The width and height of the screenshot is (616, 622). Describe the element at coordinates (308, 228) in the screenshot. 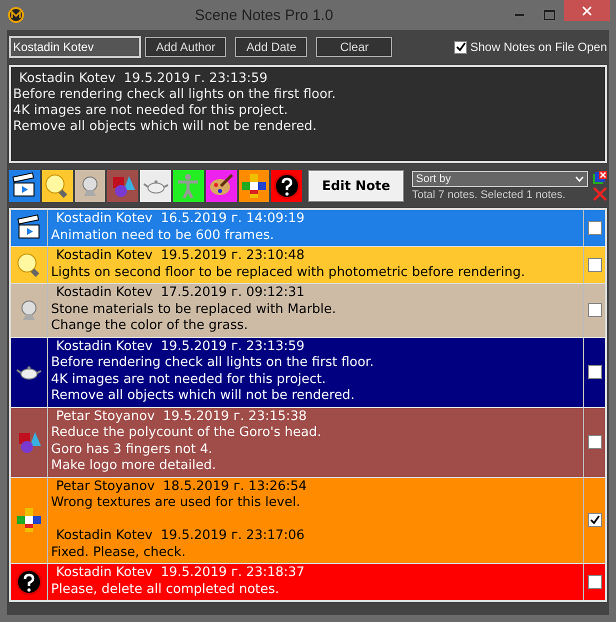

I see `note-row: Kostadin Kotev 16.5.2019 г. 14:09:19 Animation need to be 600 frames.` at that location.